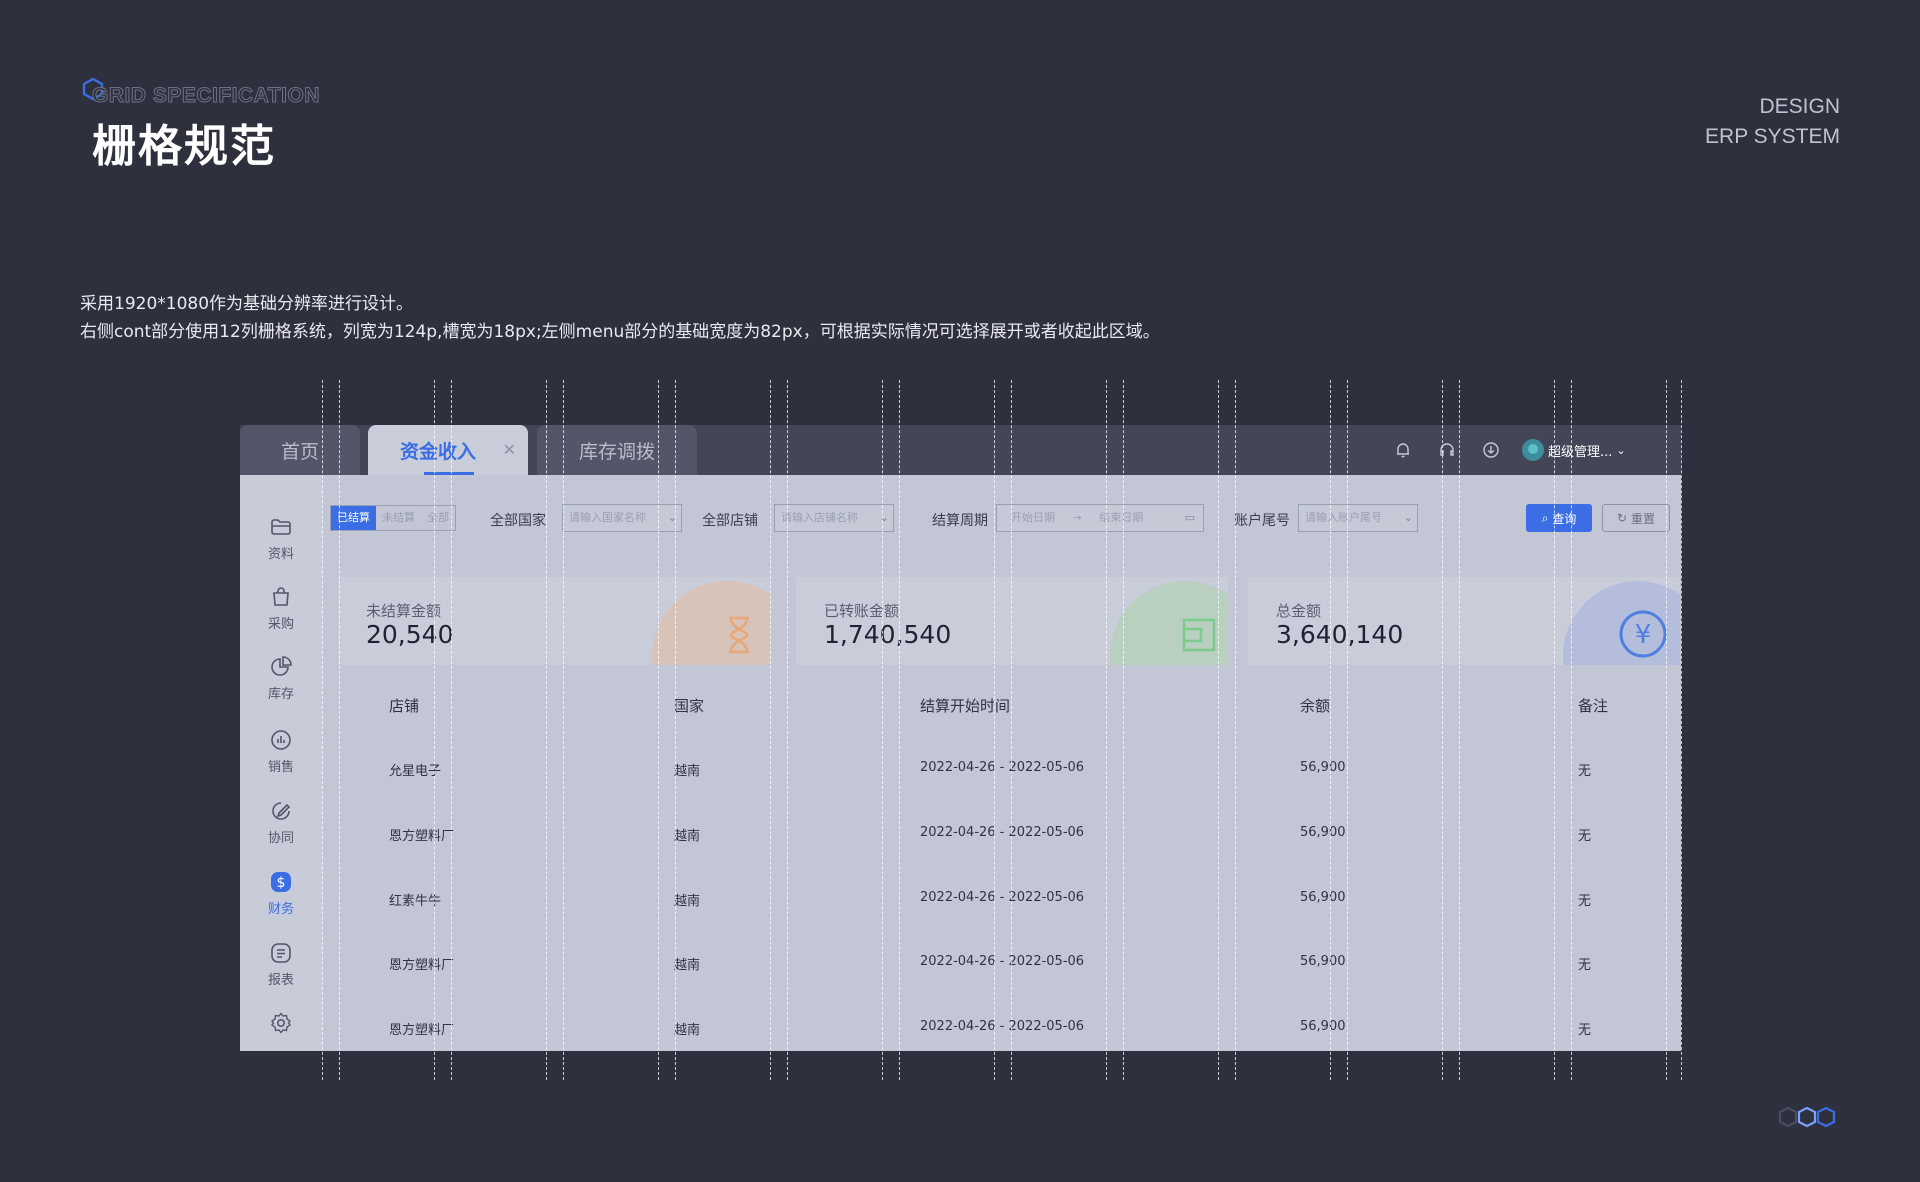  I want to click on side-menu: 资料 采购 库存 销售 协同 $ 财务 报表, so click(281, 763).